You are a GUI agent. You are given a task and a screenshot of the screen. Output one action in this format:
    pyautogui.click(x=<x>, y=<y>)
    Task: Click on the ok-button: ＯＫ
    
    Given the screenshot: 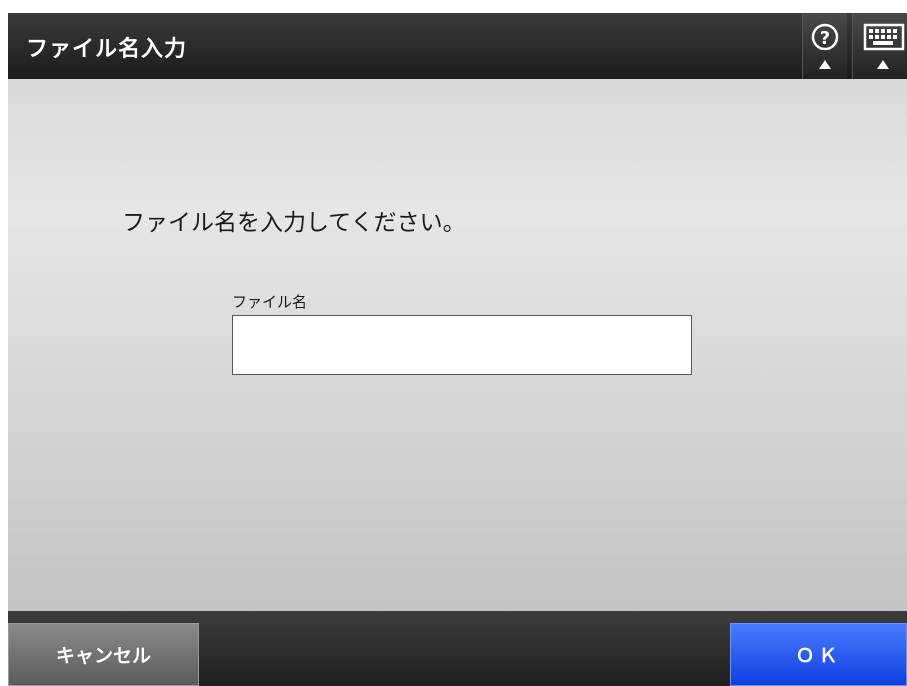 What is the action you would take?
    pyautogui.click(x=818, y=654)
    